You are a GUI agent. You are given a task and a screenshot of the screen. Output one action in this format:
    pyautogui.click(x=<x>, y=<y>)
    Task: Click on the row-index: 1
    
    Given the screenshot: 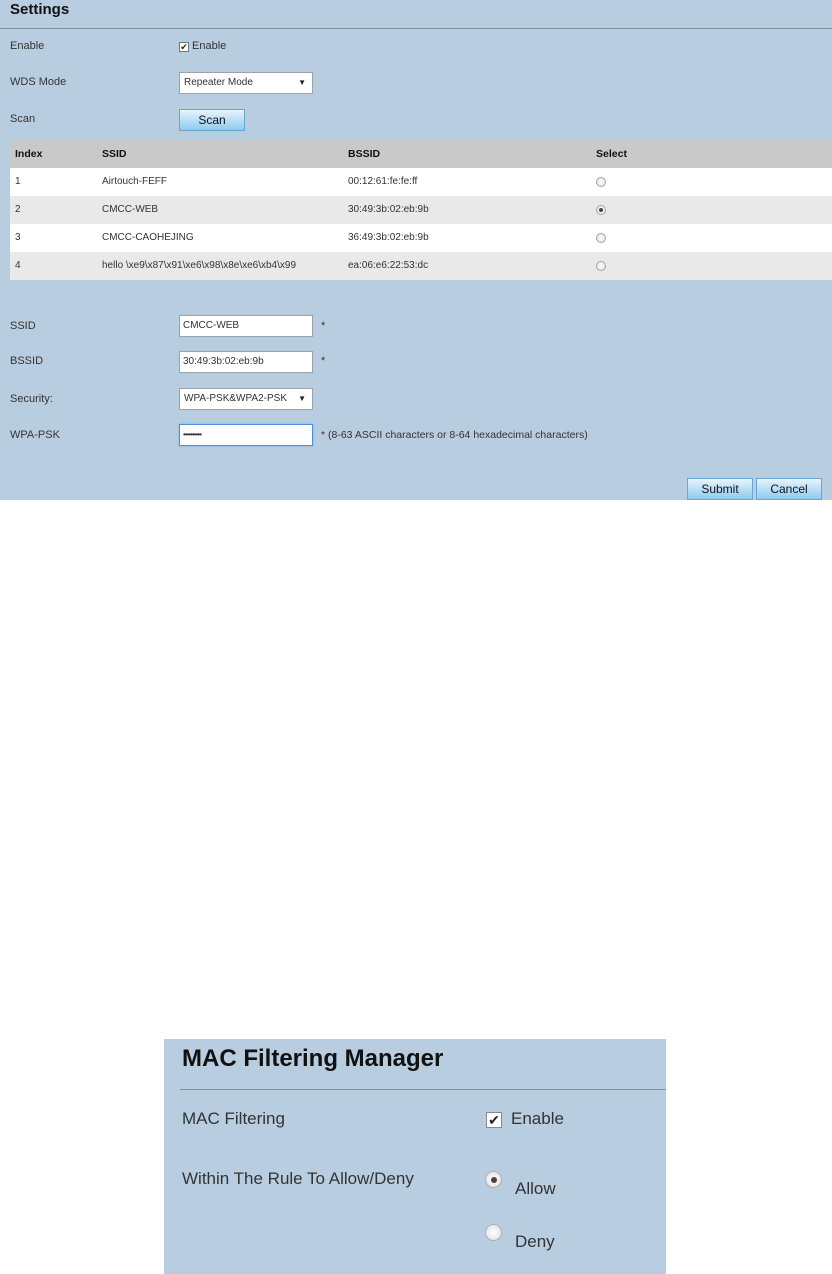 What is the action you would take?
    pyautogui.click(x=18, y=181)
    